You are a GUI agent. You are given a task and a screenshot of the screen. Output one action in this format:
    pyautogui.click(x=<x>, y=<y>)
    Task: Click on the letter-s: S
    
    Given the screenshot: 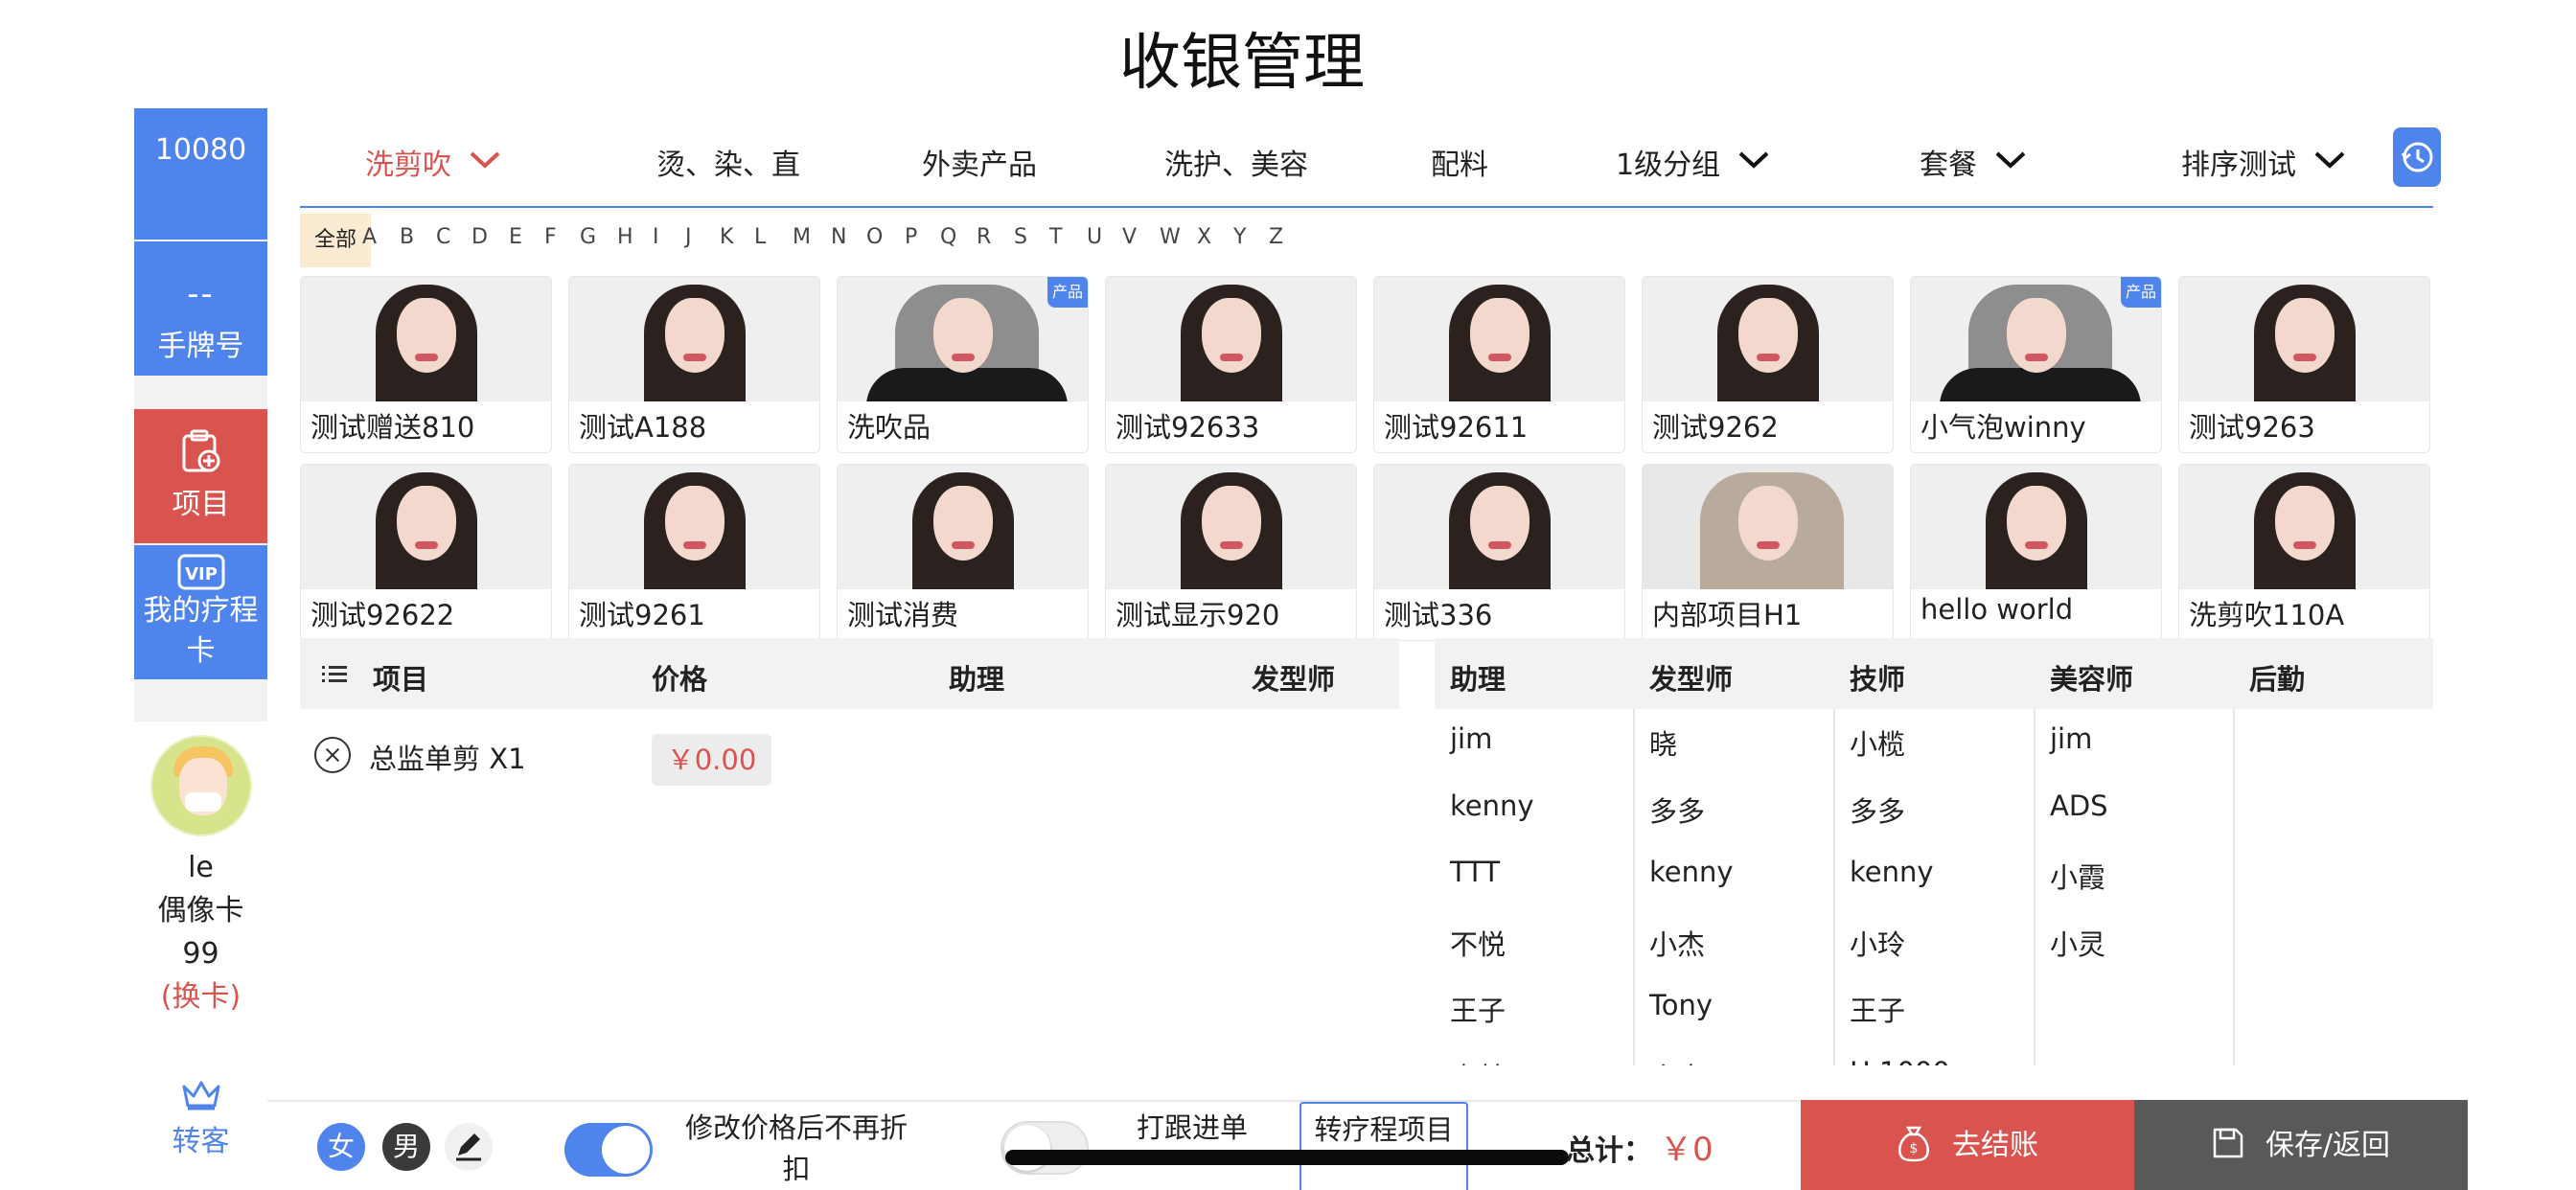 What is the action you would take?
    pyautogui.click(x=1020, y=237)
    